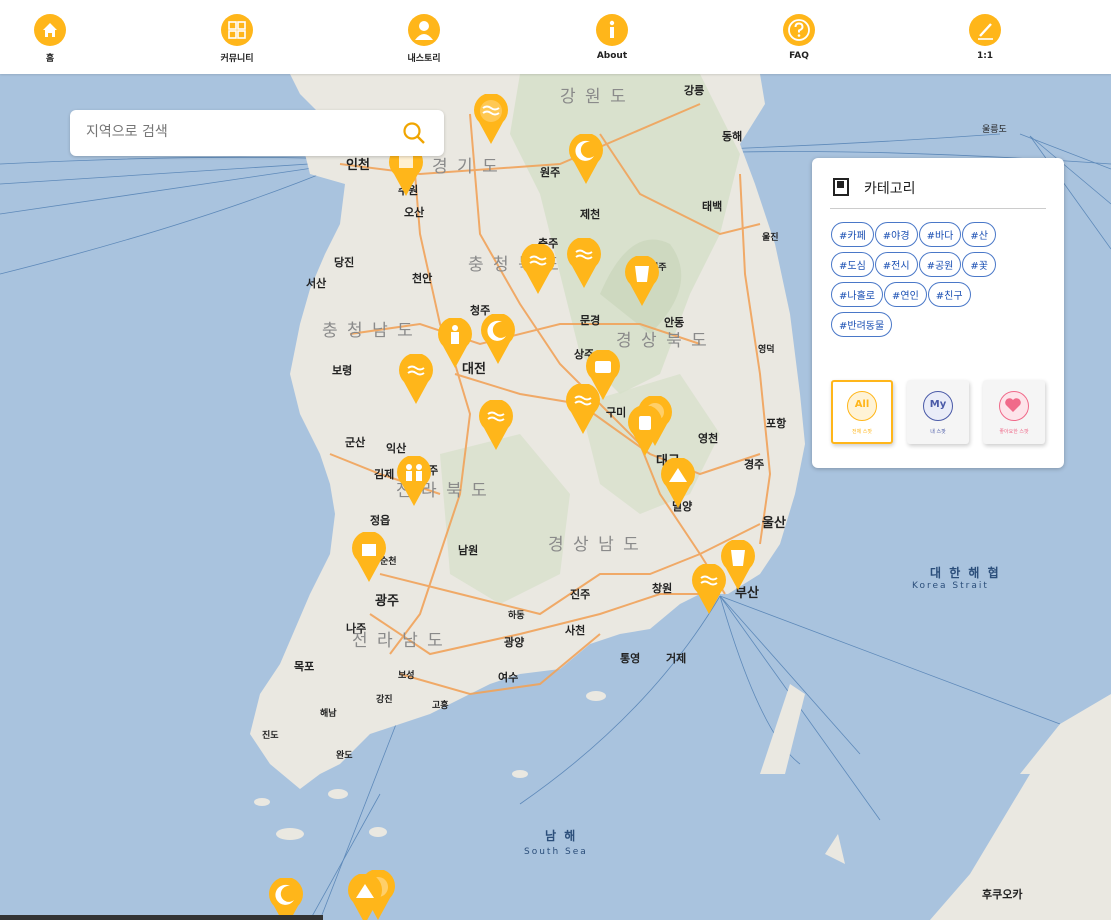 The height and width of the screenshot is (920, 1111). What do you see at coordinates (424, 59) in the screenshot?
I see `nav-my-story-label: 내스토리` at bounding box center [424, 59].